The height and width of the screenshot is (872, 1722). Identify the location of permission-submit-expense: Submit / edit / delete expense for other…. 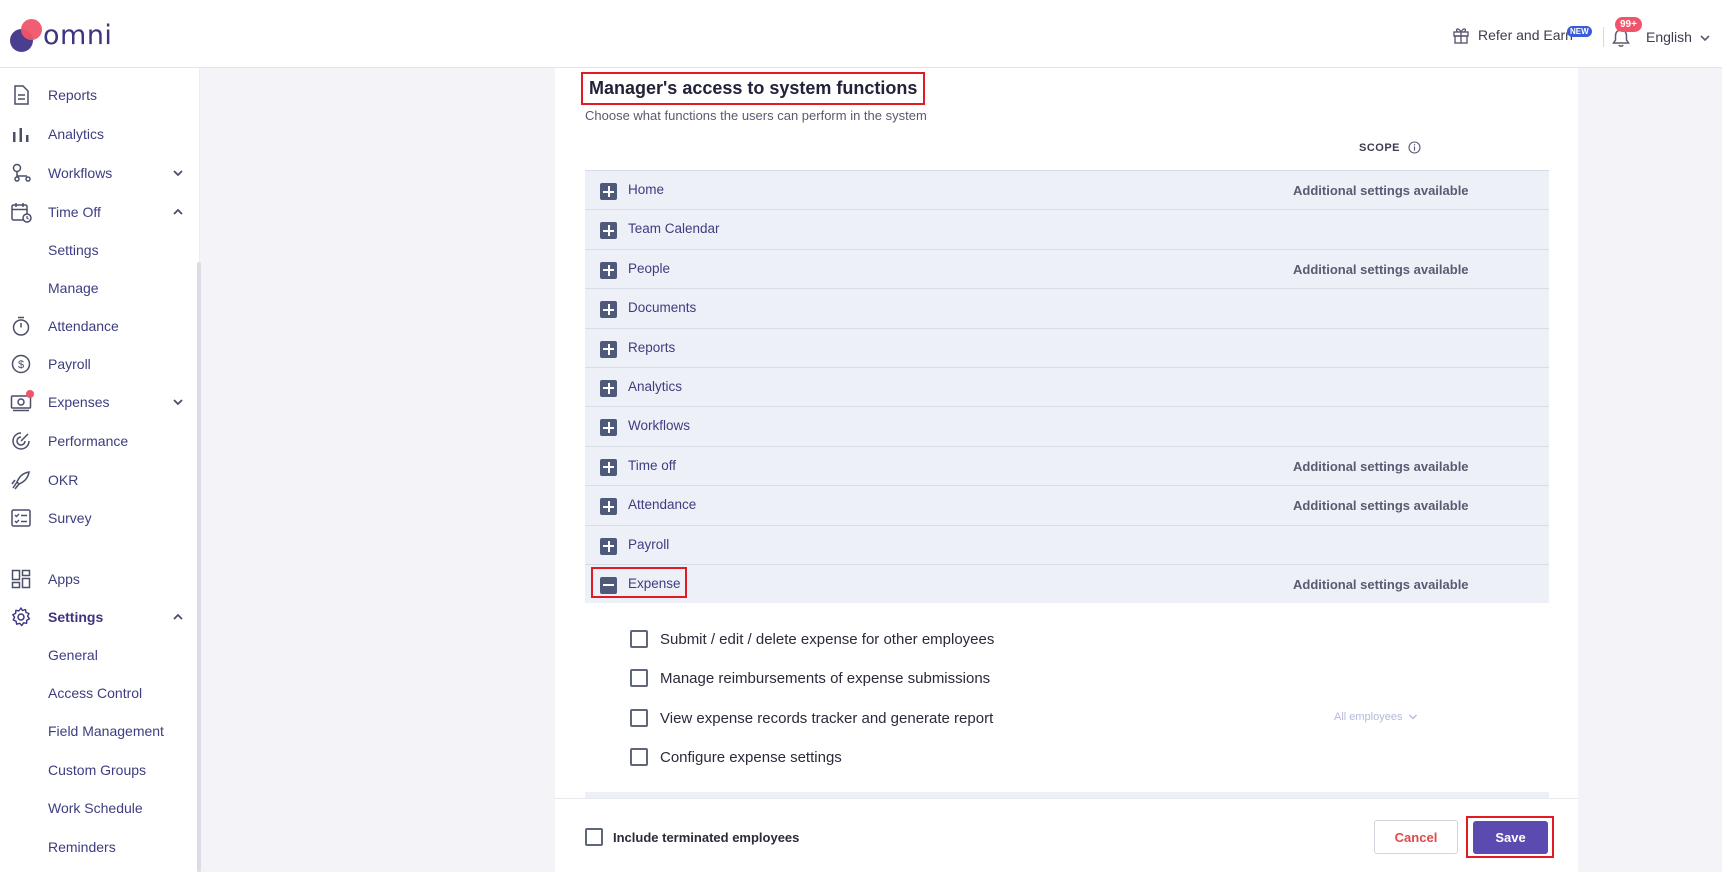
(812, 639).